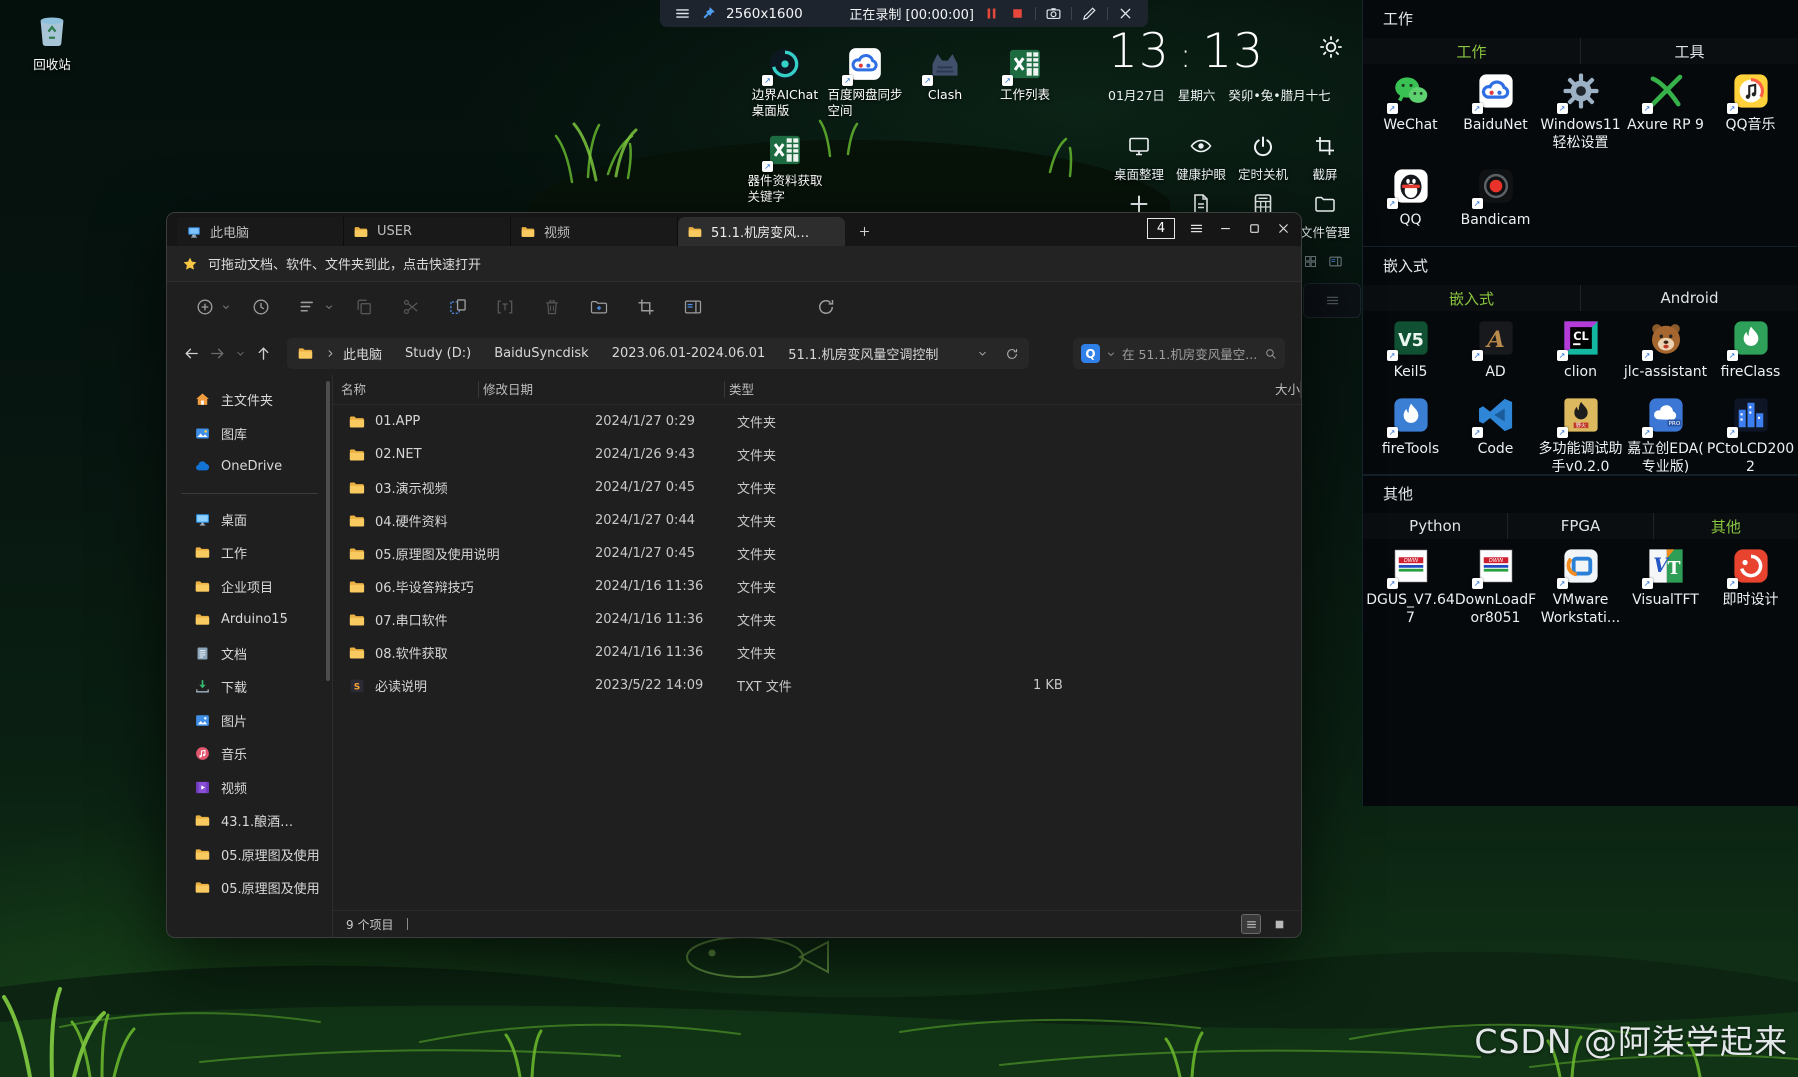 The image size is (1798, 1077). I want to click on desktop-shortcut: 器件资料获取 关键字, so click(785, 168).